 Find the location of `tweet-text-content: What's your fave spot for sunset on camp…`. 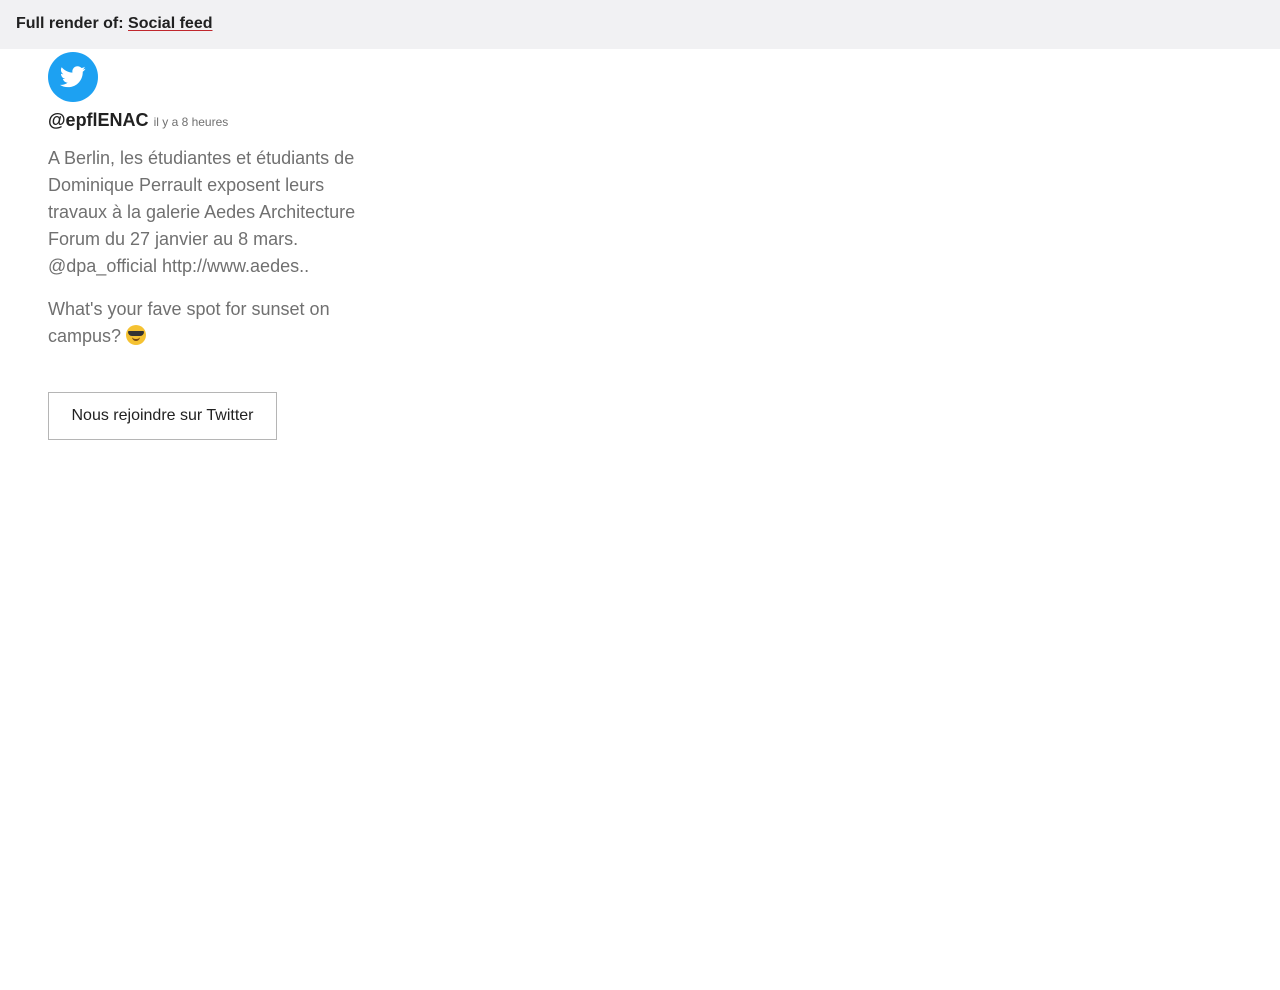

tweet-text-content: What's your fave spot for sunset on camp… is located at coordinates (189, 322).